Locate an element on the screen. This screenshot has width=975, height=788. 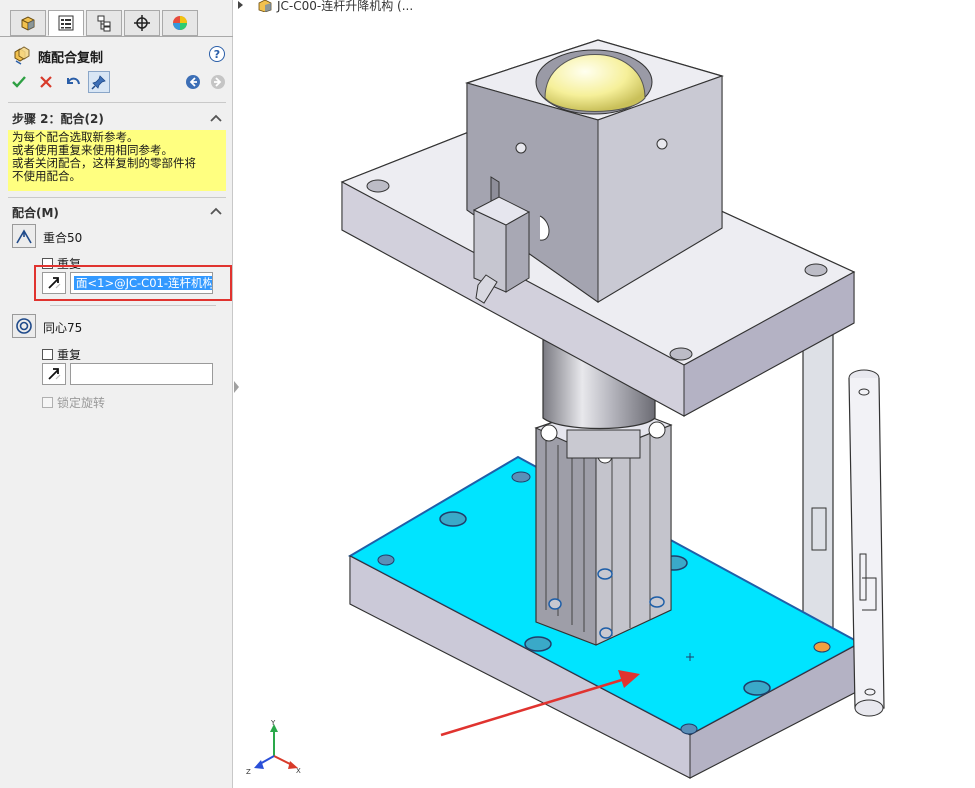
triad-y-label: Y is located at coordinates (273, 723).